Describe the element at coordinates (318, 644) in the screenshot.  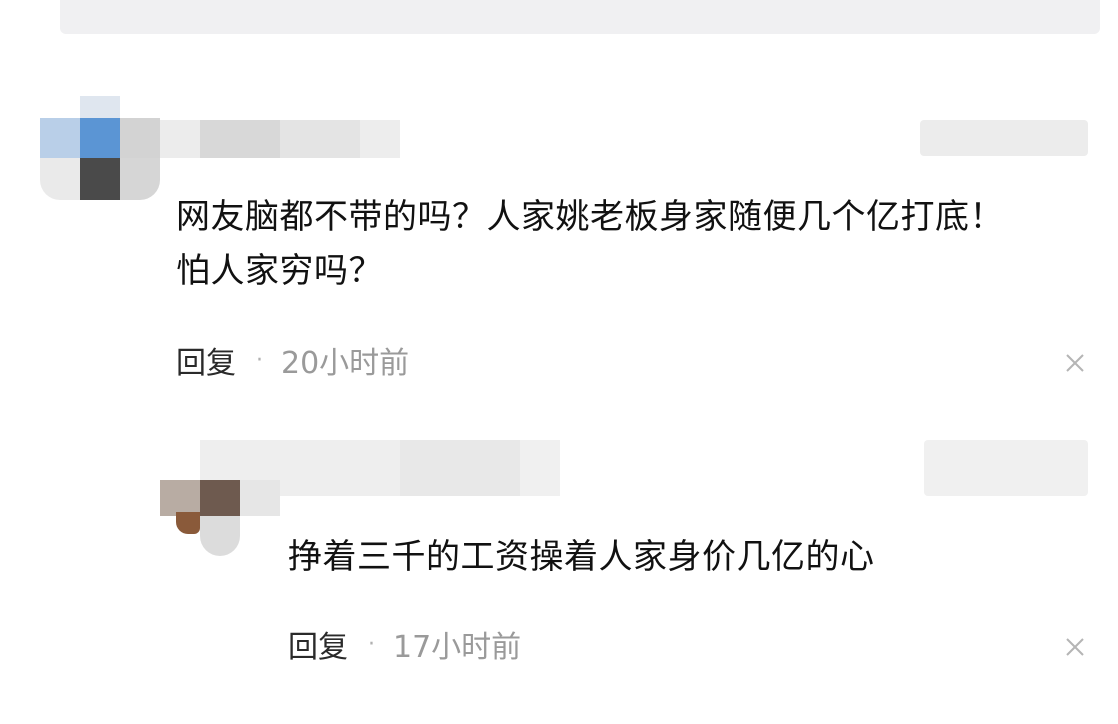
I see `reply-button: 回复` at that location.